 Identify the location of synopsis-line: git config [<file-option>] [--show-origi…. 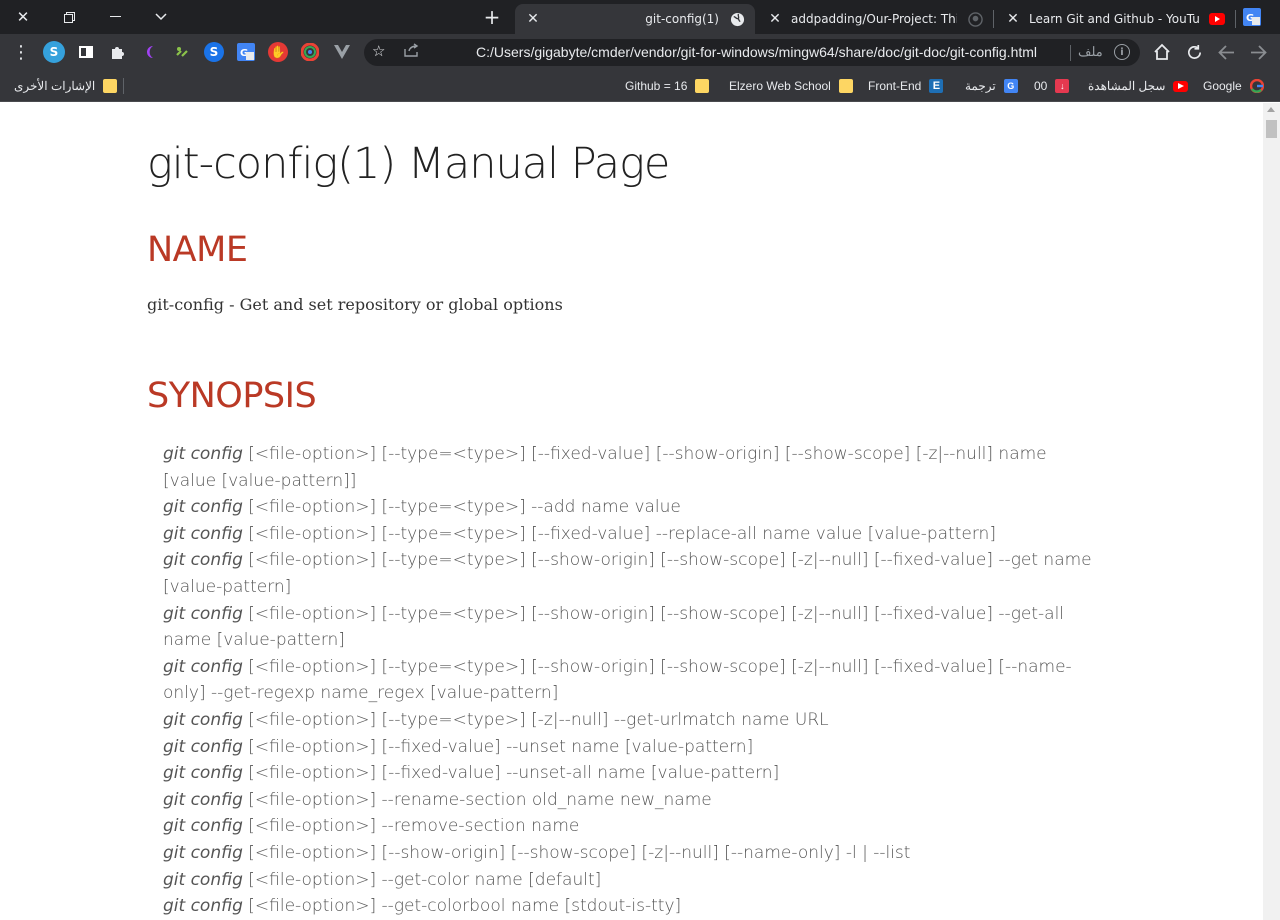
(633, 853).